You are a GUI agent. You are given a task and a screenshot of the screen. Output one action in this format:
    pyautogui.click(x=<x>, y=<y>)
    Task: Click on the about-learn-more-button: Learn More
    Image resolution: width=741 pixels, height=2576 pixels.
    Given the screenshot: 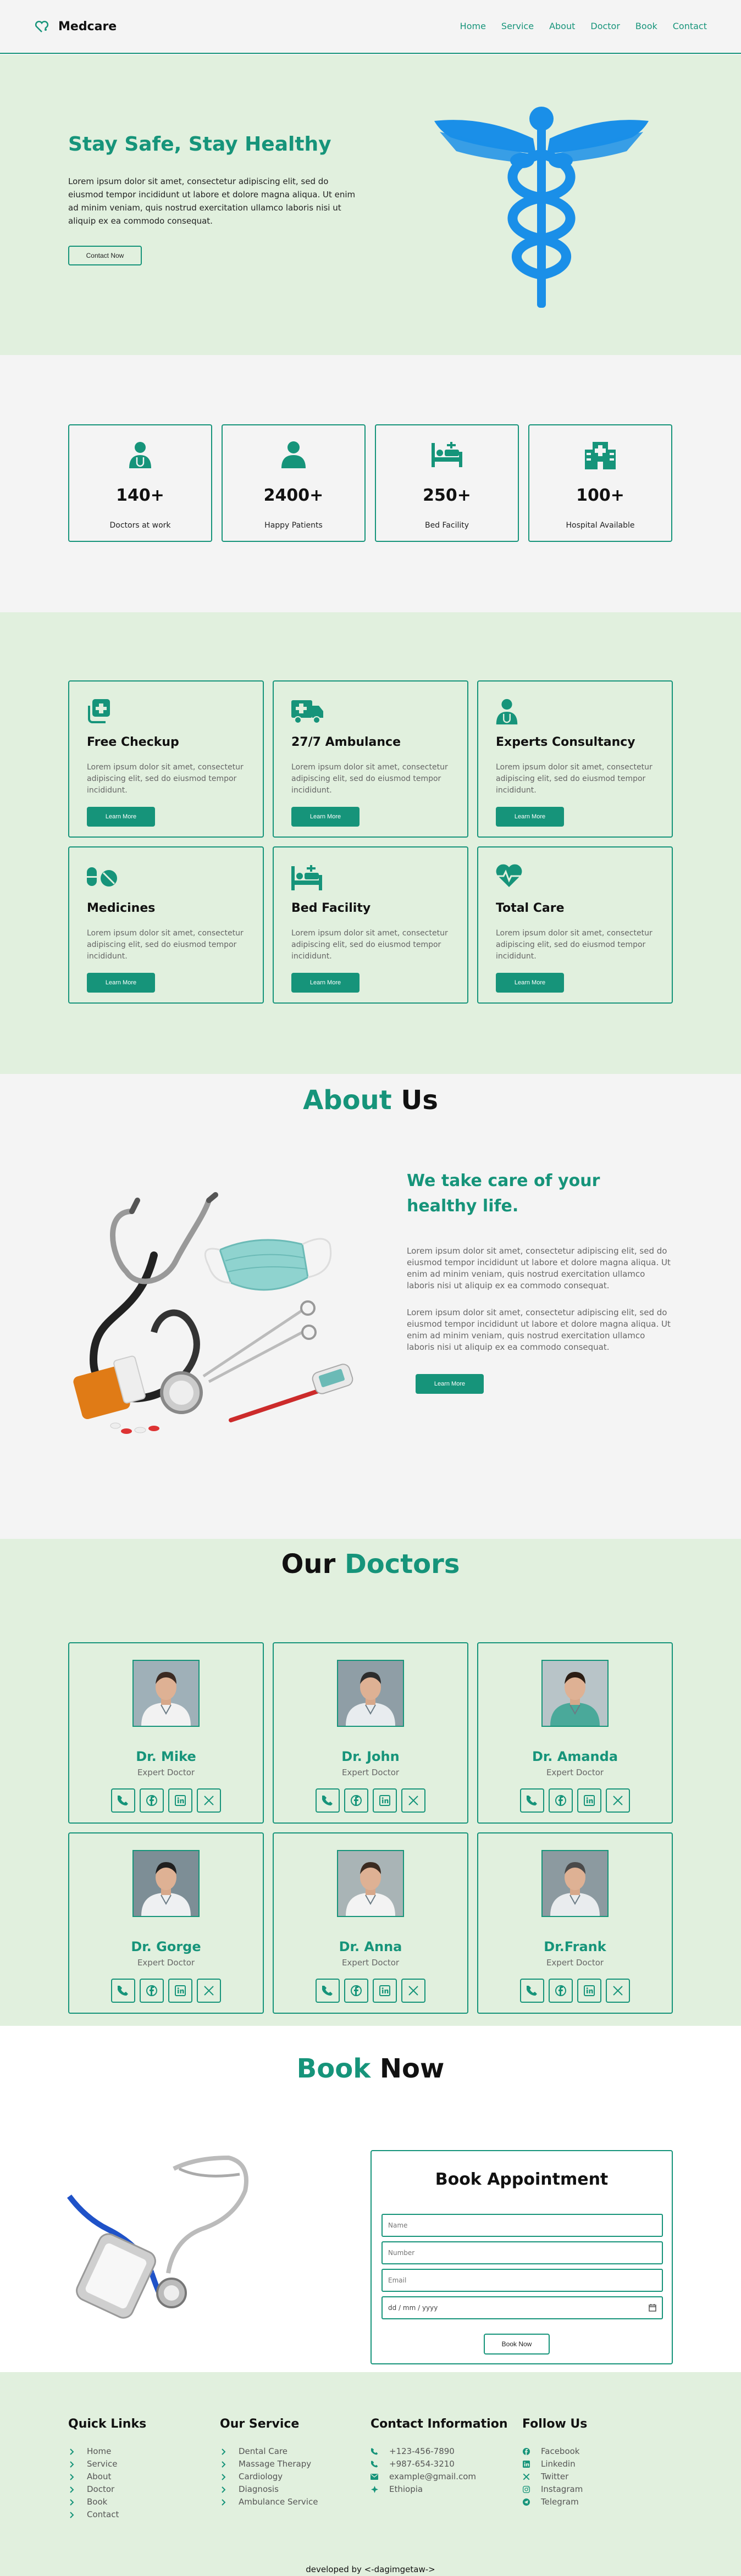 What is the action you would take?
    pyautogui.click(x=450, y=1384)
    